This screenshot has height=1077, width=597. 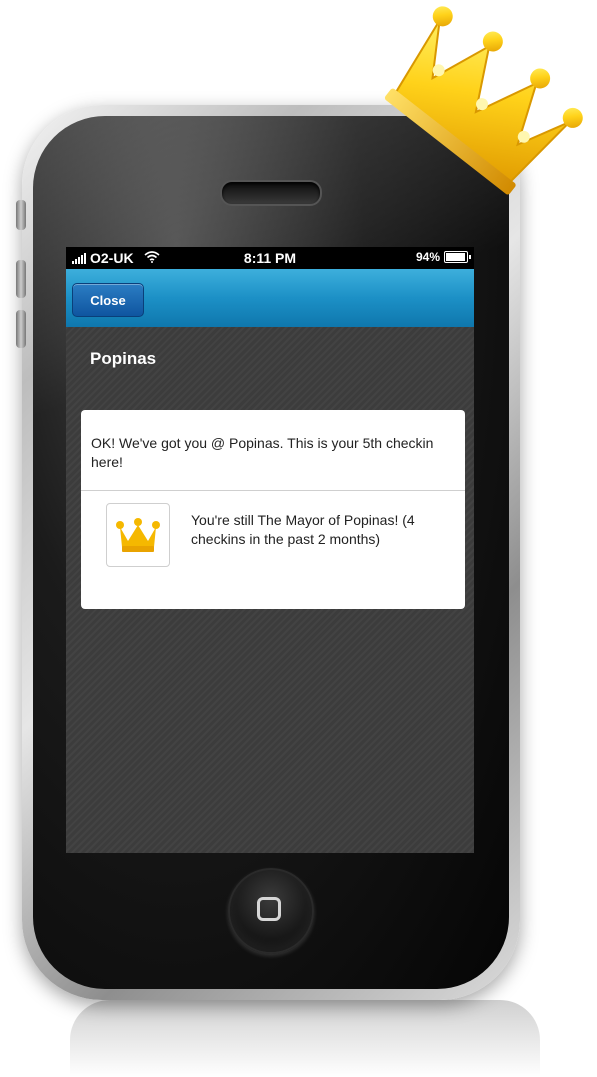 I want to click on volume-down-button, so click(x=21, y=329).